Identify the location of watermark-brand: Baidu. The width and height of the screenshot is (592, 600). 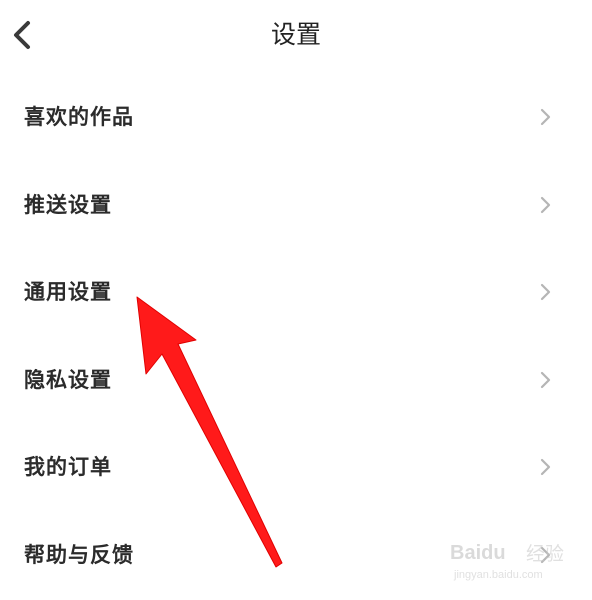
(478, 553).